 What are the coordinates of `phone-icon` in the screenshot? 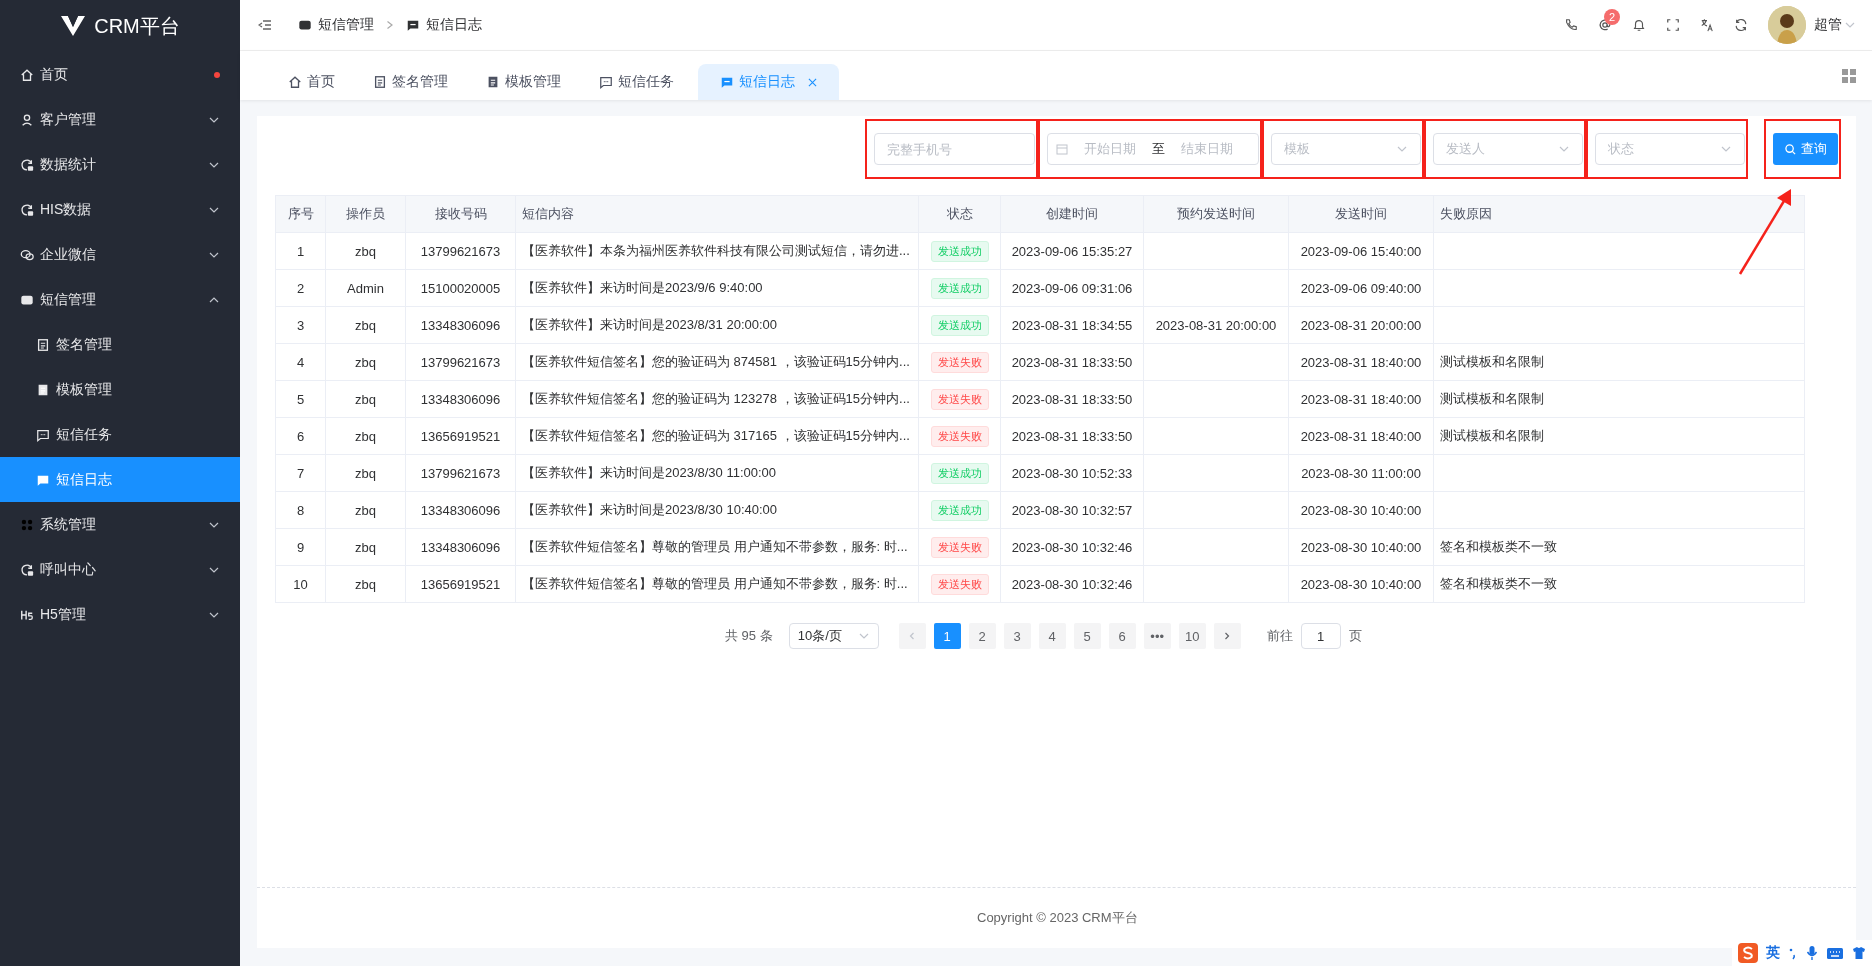 It's located at (1571, 25).